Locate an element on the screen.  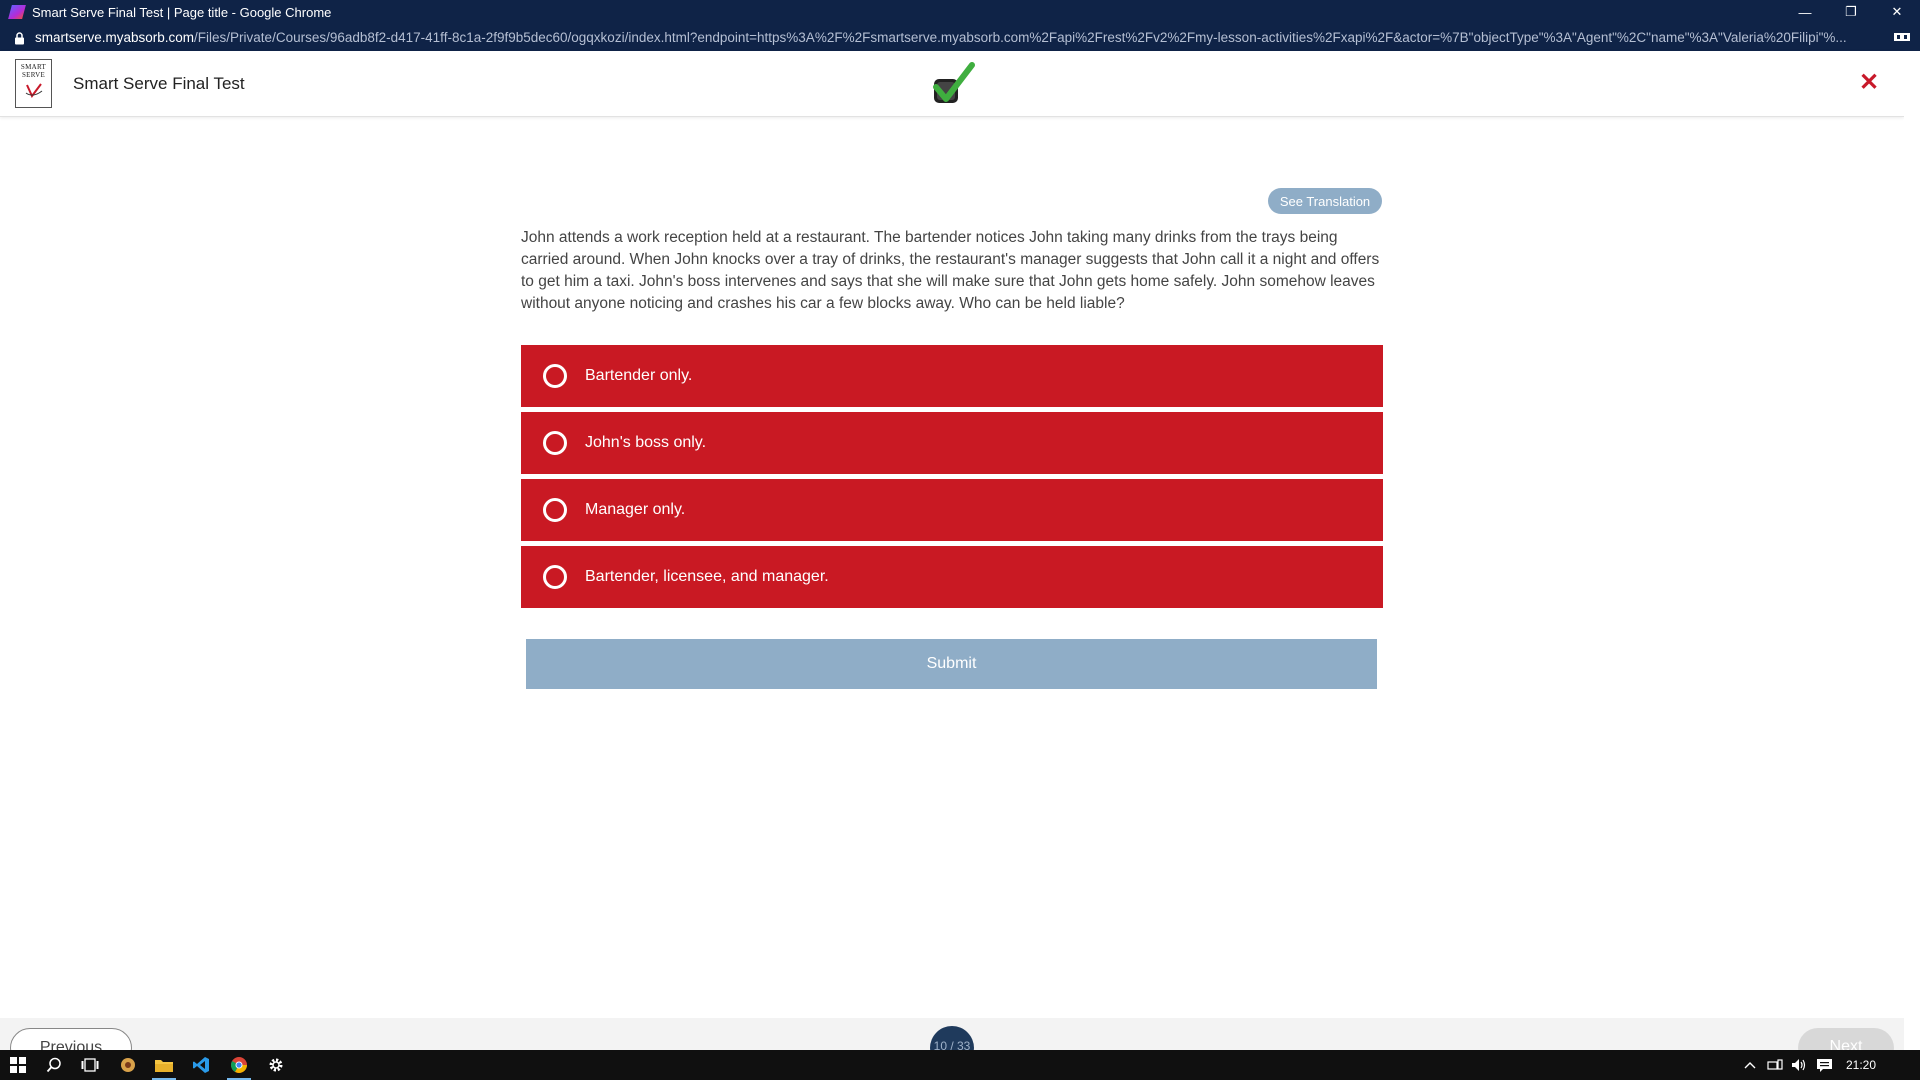
lesson-navigation: Previous 10 / 33 Next is located at coordinates (952, 1044).